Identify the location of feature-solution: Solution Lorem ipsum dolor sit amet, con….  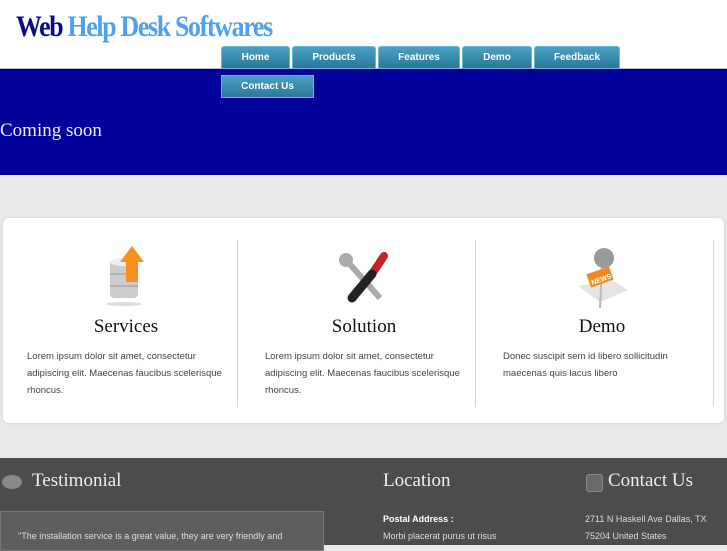
(364, 323).